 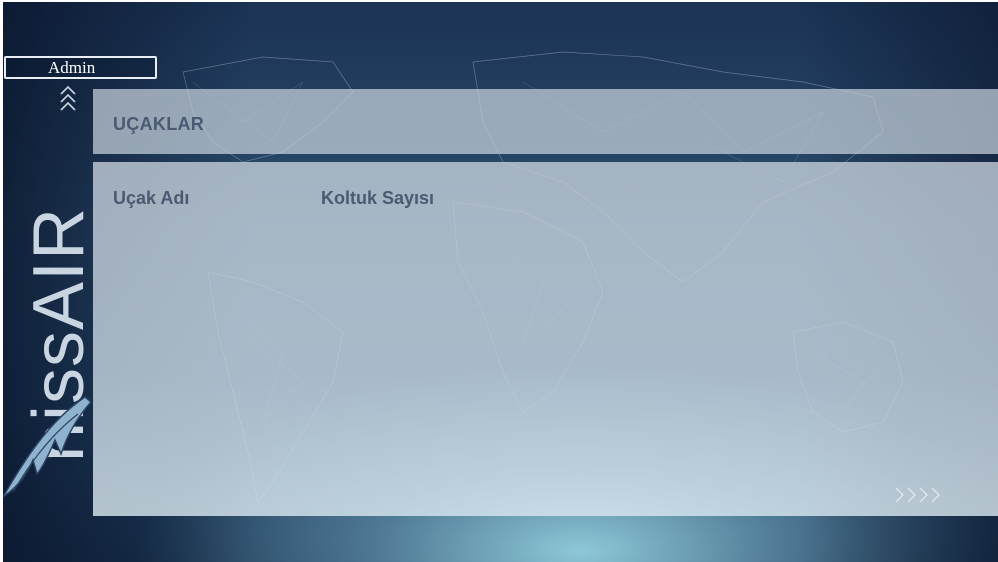 I want to click on column-header-aircraft-name: Uçak Adı, so click(x=151, y=198).